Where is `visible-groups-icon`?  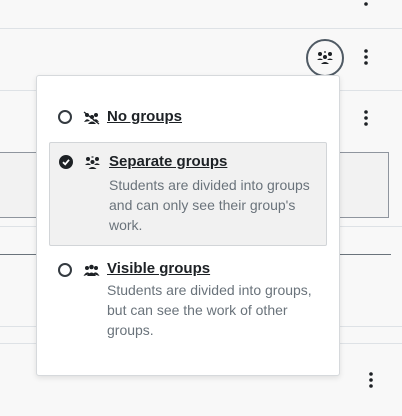
visible-groups-icon is located at coordinates (91, 270).